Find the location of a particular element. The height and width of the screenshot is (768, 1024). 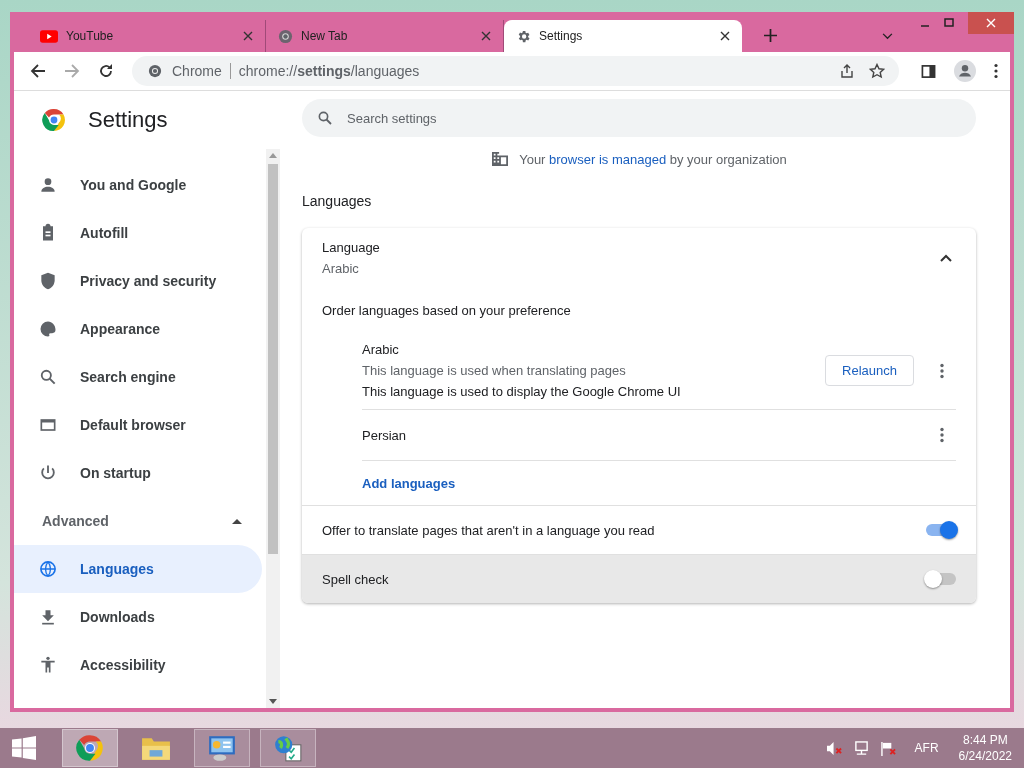

scroll-up-icon is located at coordinates (273, 155).